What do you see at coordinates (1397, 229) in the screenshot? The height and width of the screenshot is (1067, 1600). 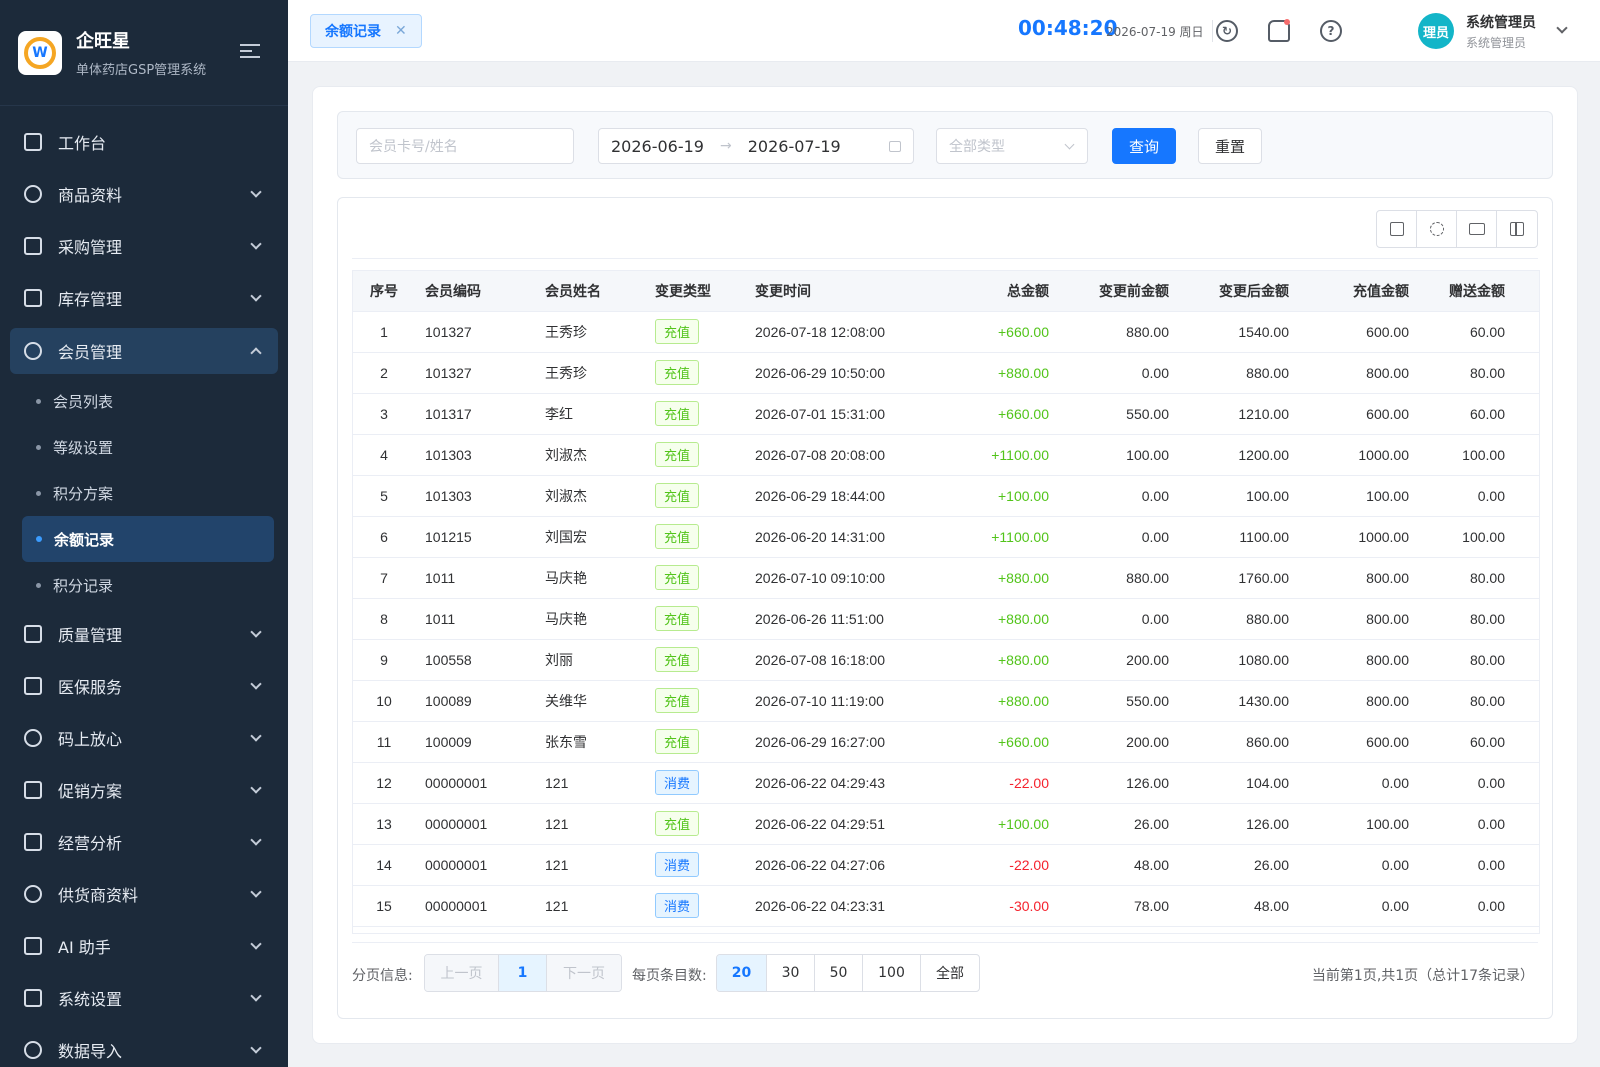 I see `fullscreen-button` at bounding box center [1397, 229].